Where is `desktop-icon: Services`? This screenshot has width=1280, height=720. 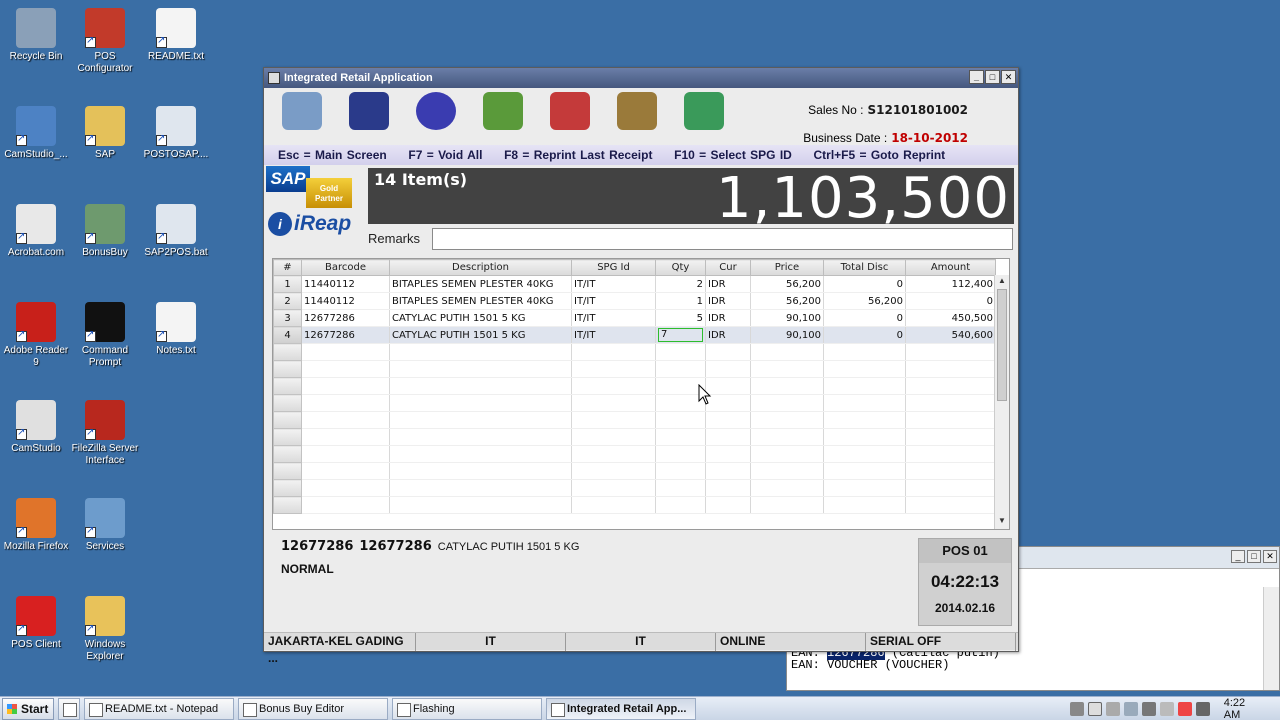 desktop-icon: Services is located at coordinates (105, 525).